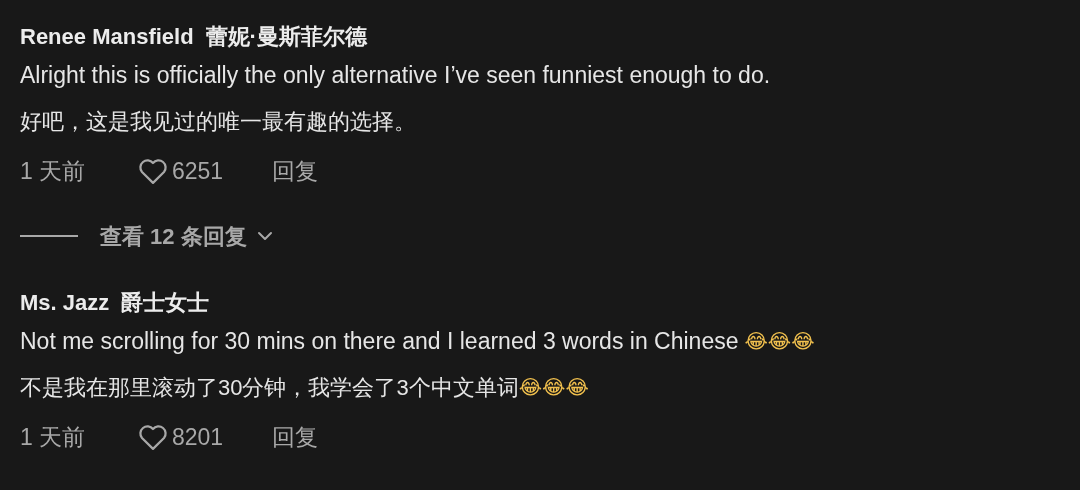 This screenshot has height=490, width=1080. Describe the element at coordinates (269, 387) in the screenshot. I see `comment-translation: 不是我在那里滚动了30分钟，我学会了3个中文单词` at that location.